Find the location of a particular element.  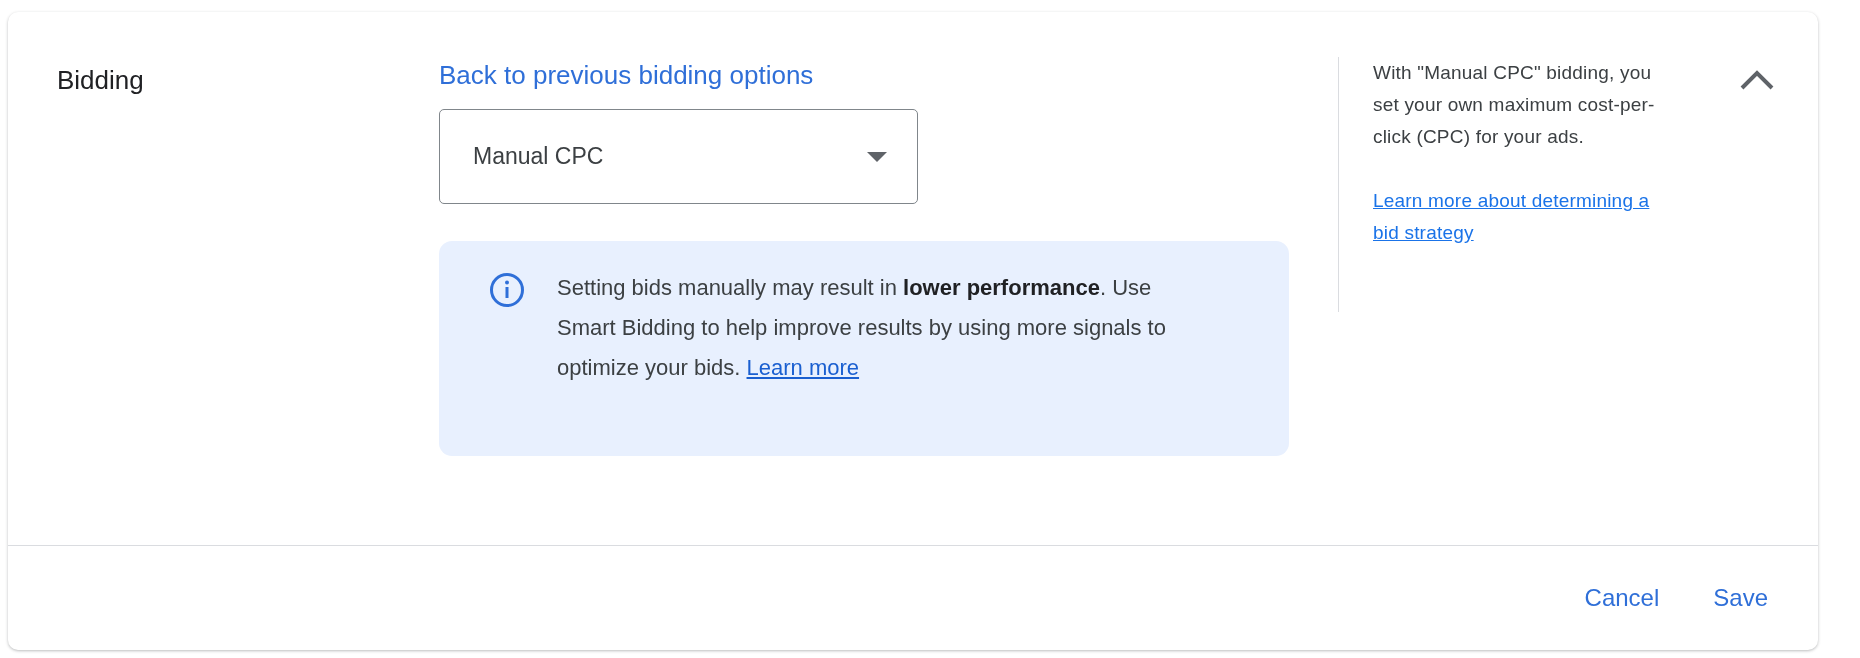

back-link: Back to previous bidding options is located at coordinates (626, 75).